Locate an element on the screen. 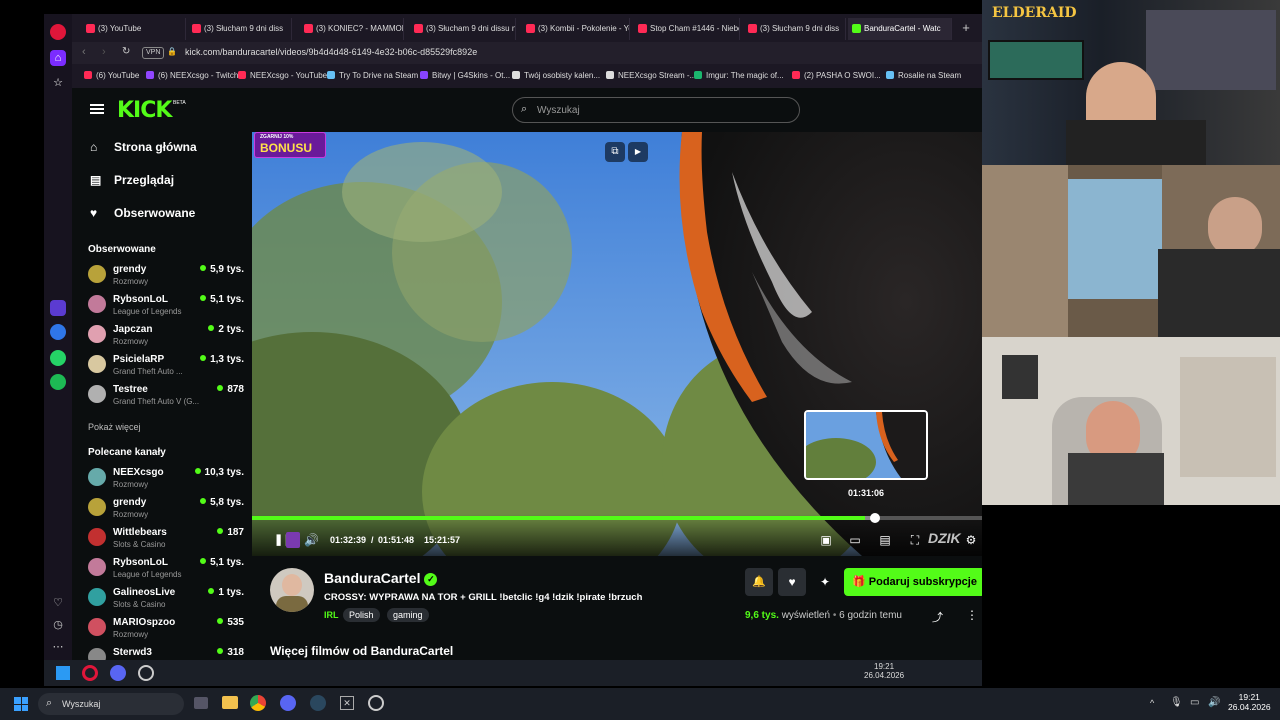 Image resolution: width=1280 pixels, height=720 pixels. follow-heart-icon: ♥ is located at coordinates (792, 582).